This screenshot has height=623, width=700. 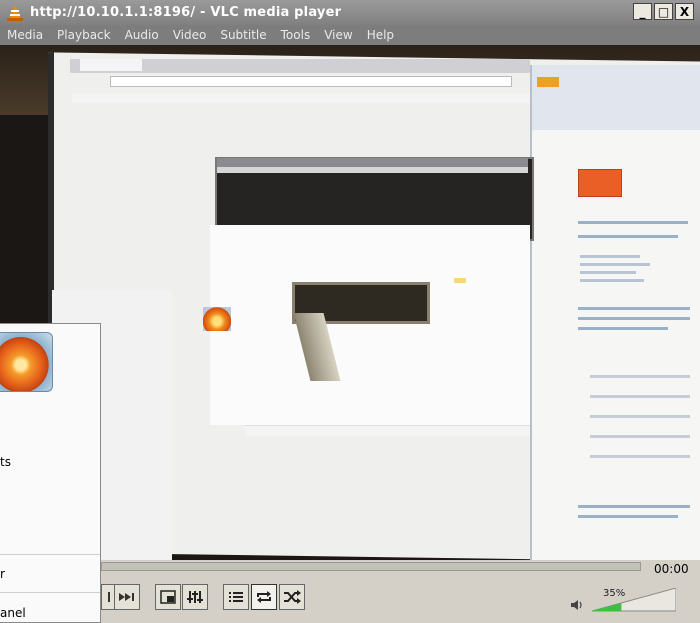 What do you see at coordinates (26, 362) in the screenshot?
I see `user-avatar` at bounding box center [26, 362].